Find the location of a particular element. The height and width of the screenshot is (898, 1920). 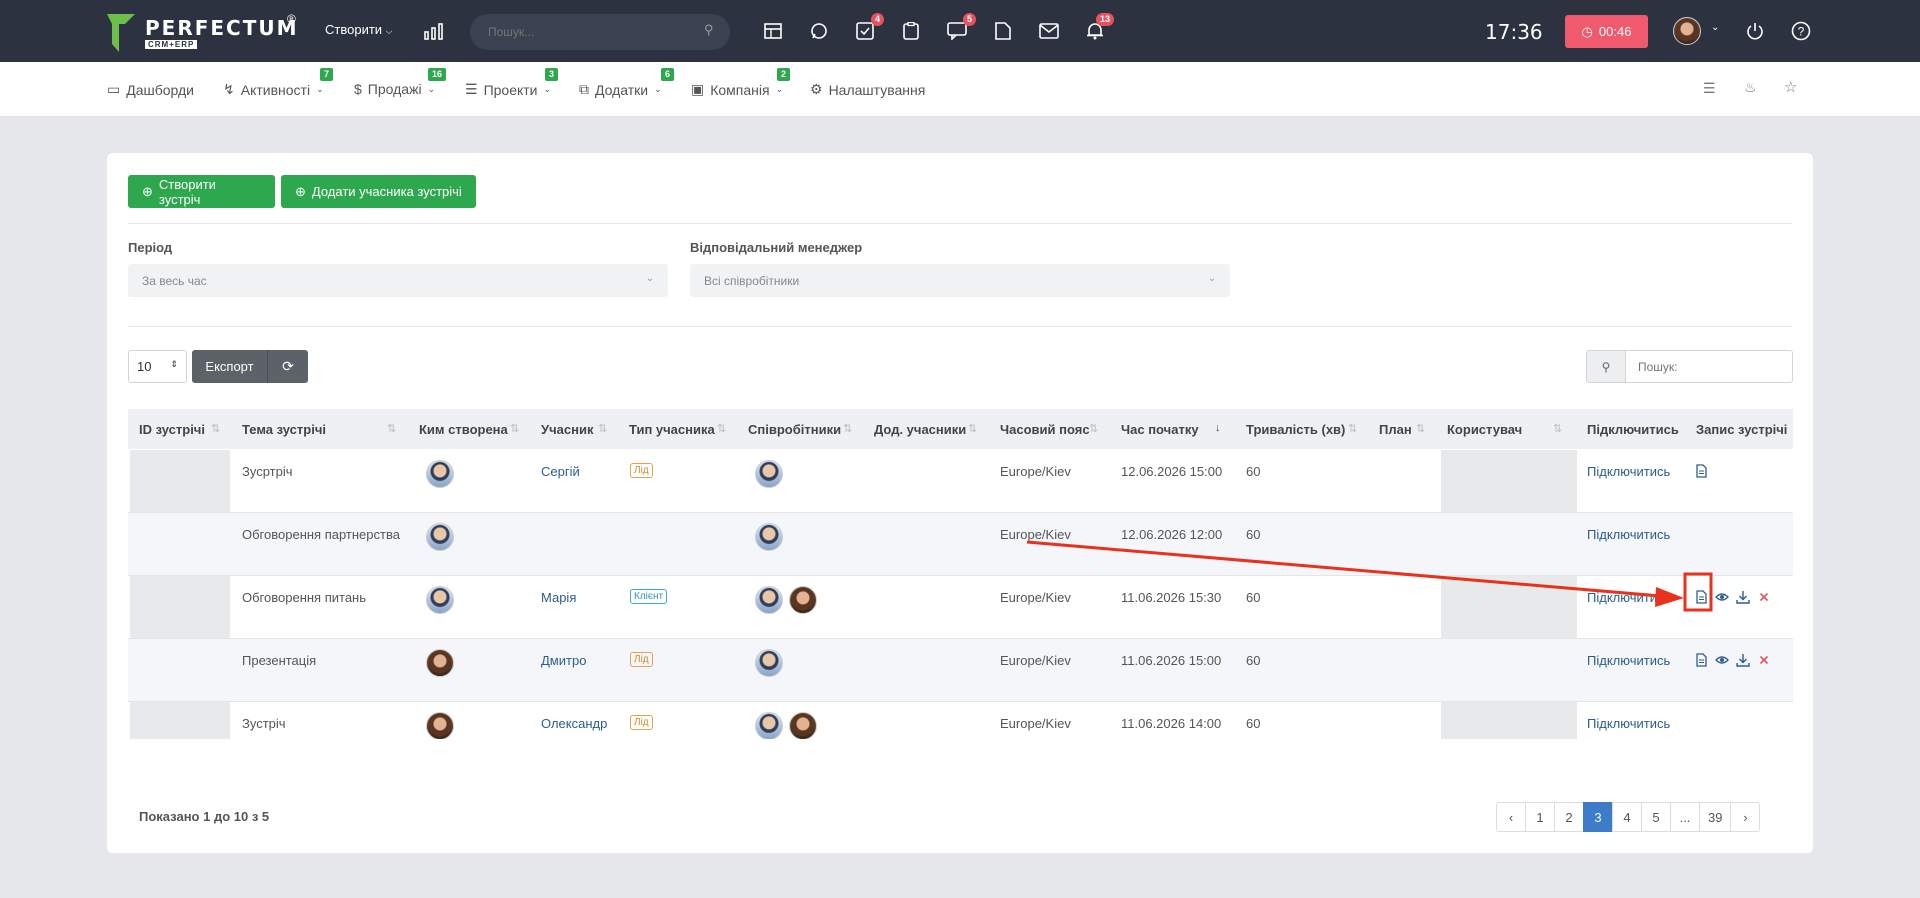

layers-icon: ☰ is located at coordinates (1709, 88).